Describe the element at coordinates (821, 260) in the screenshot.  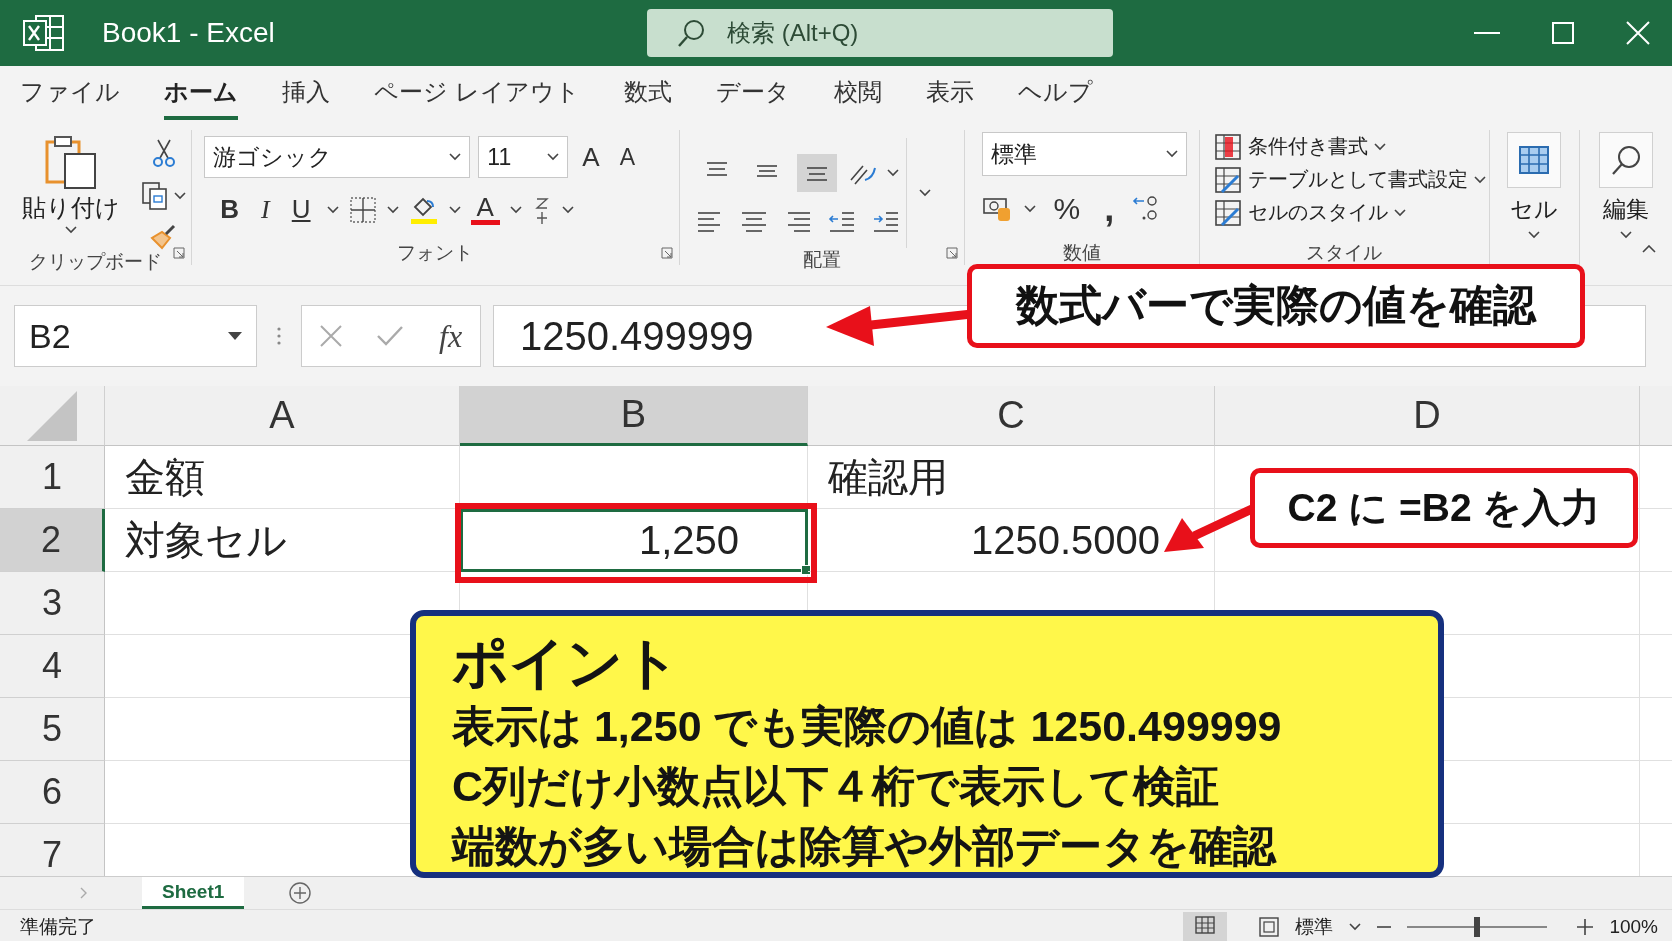
I see `group-label: 配置` at that location.